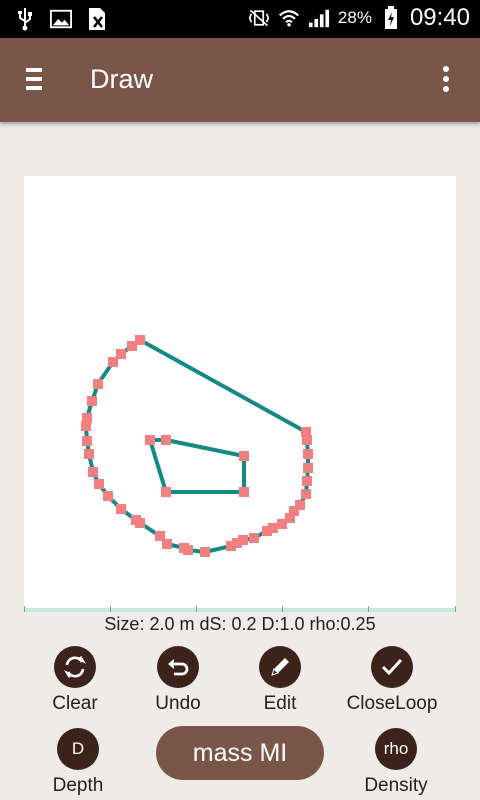  Describe the element at coordinates (354, 17) in the screenshot. I see `battery-percent: 28%` at that location.